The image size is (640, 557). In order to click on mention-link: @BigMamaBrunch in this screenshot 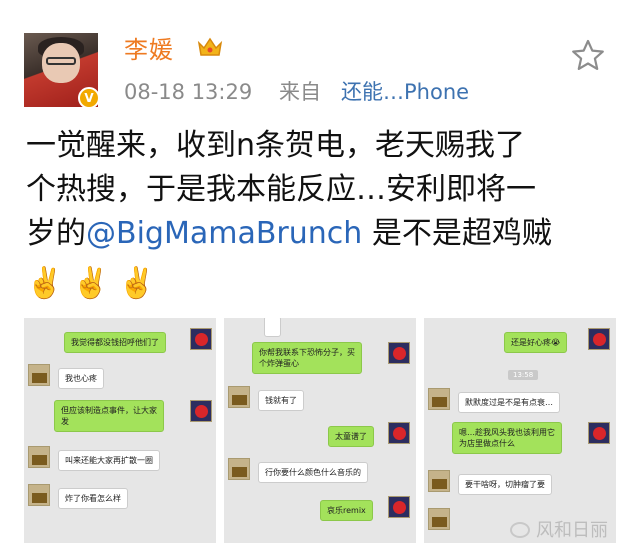, I will do `click(224, 233)`.